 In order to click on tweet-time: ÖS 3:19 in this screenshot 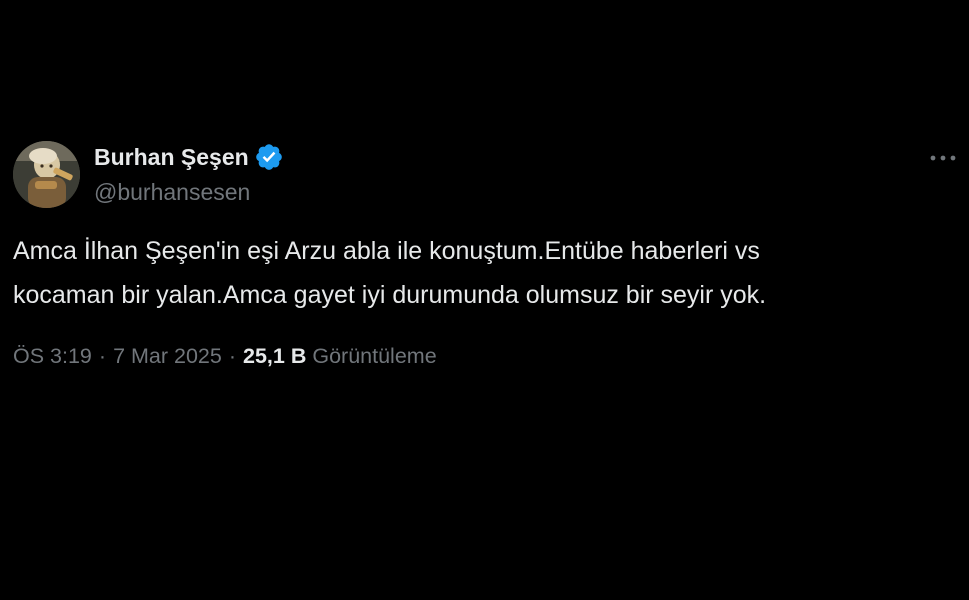, I will do `click(52, 356)`.